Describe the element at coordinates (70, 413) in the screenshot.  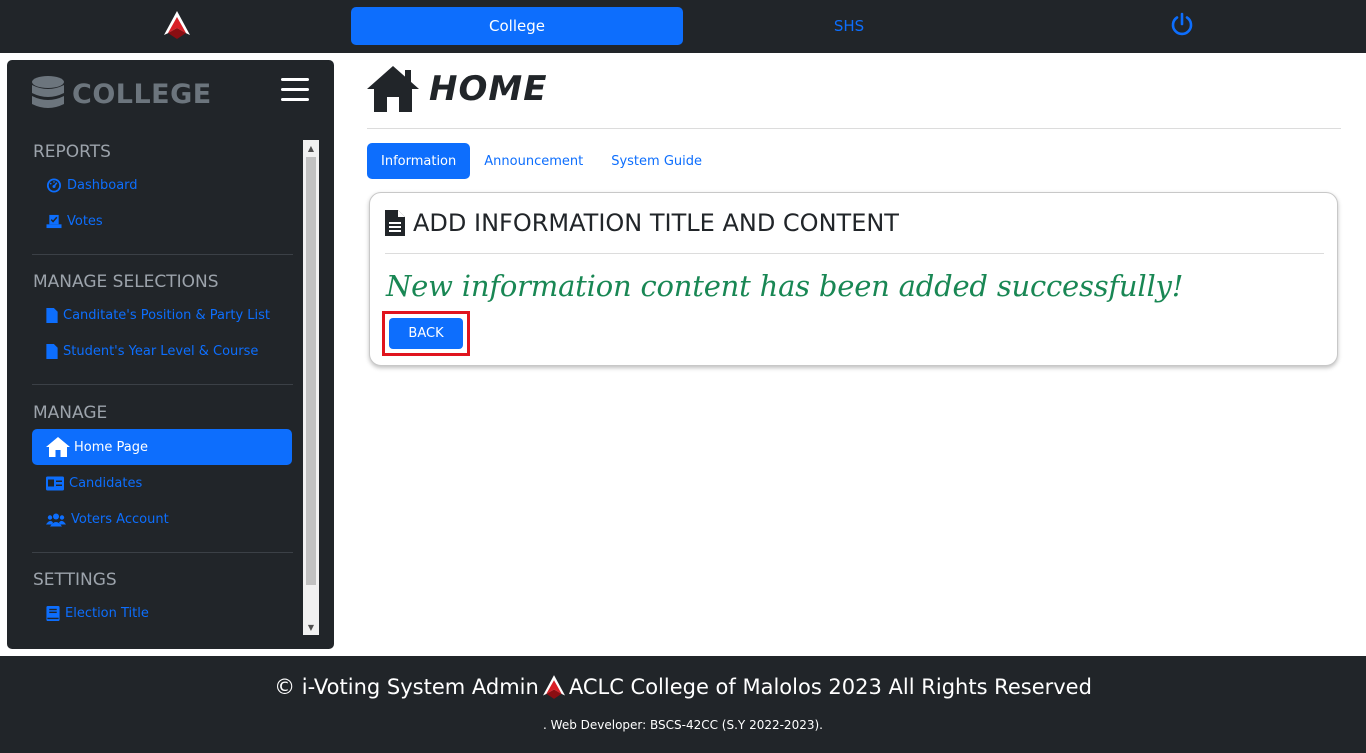
I see `section-title-manage: MANAGE` at that location.